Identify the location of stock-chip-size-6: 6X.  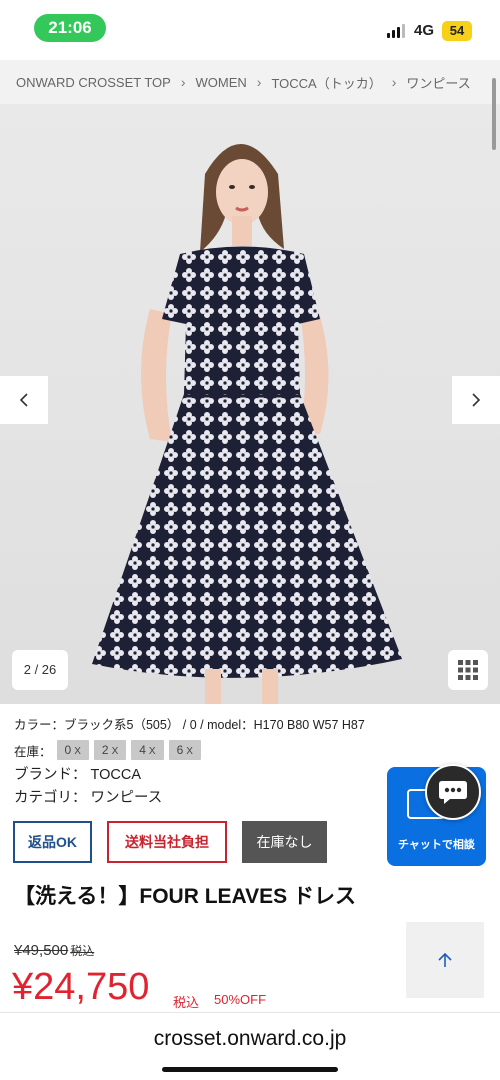
(184, 750).